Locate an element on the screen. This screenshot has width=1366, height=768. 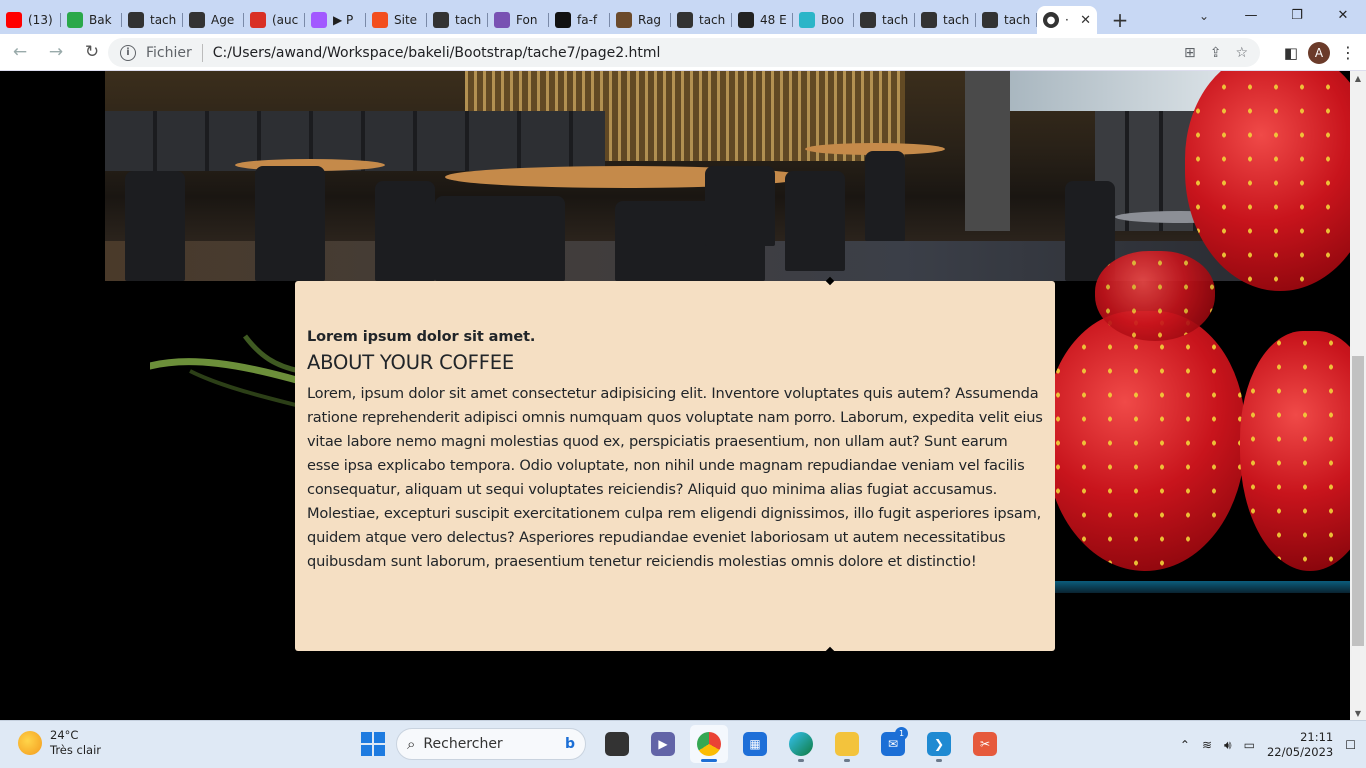
youtube-icon is located at coordinates (14, 20).